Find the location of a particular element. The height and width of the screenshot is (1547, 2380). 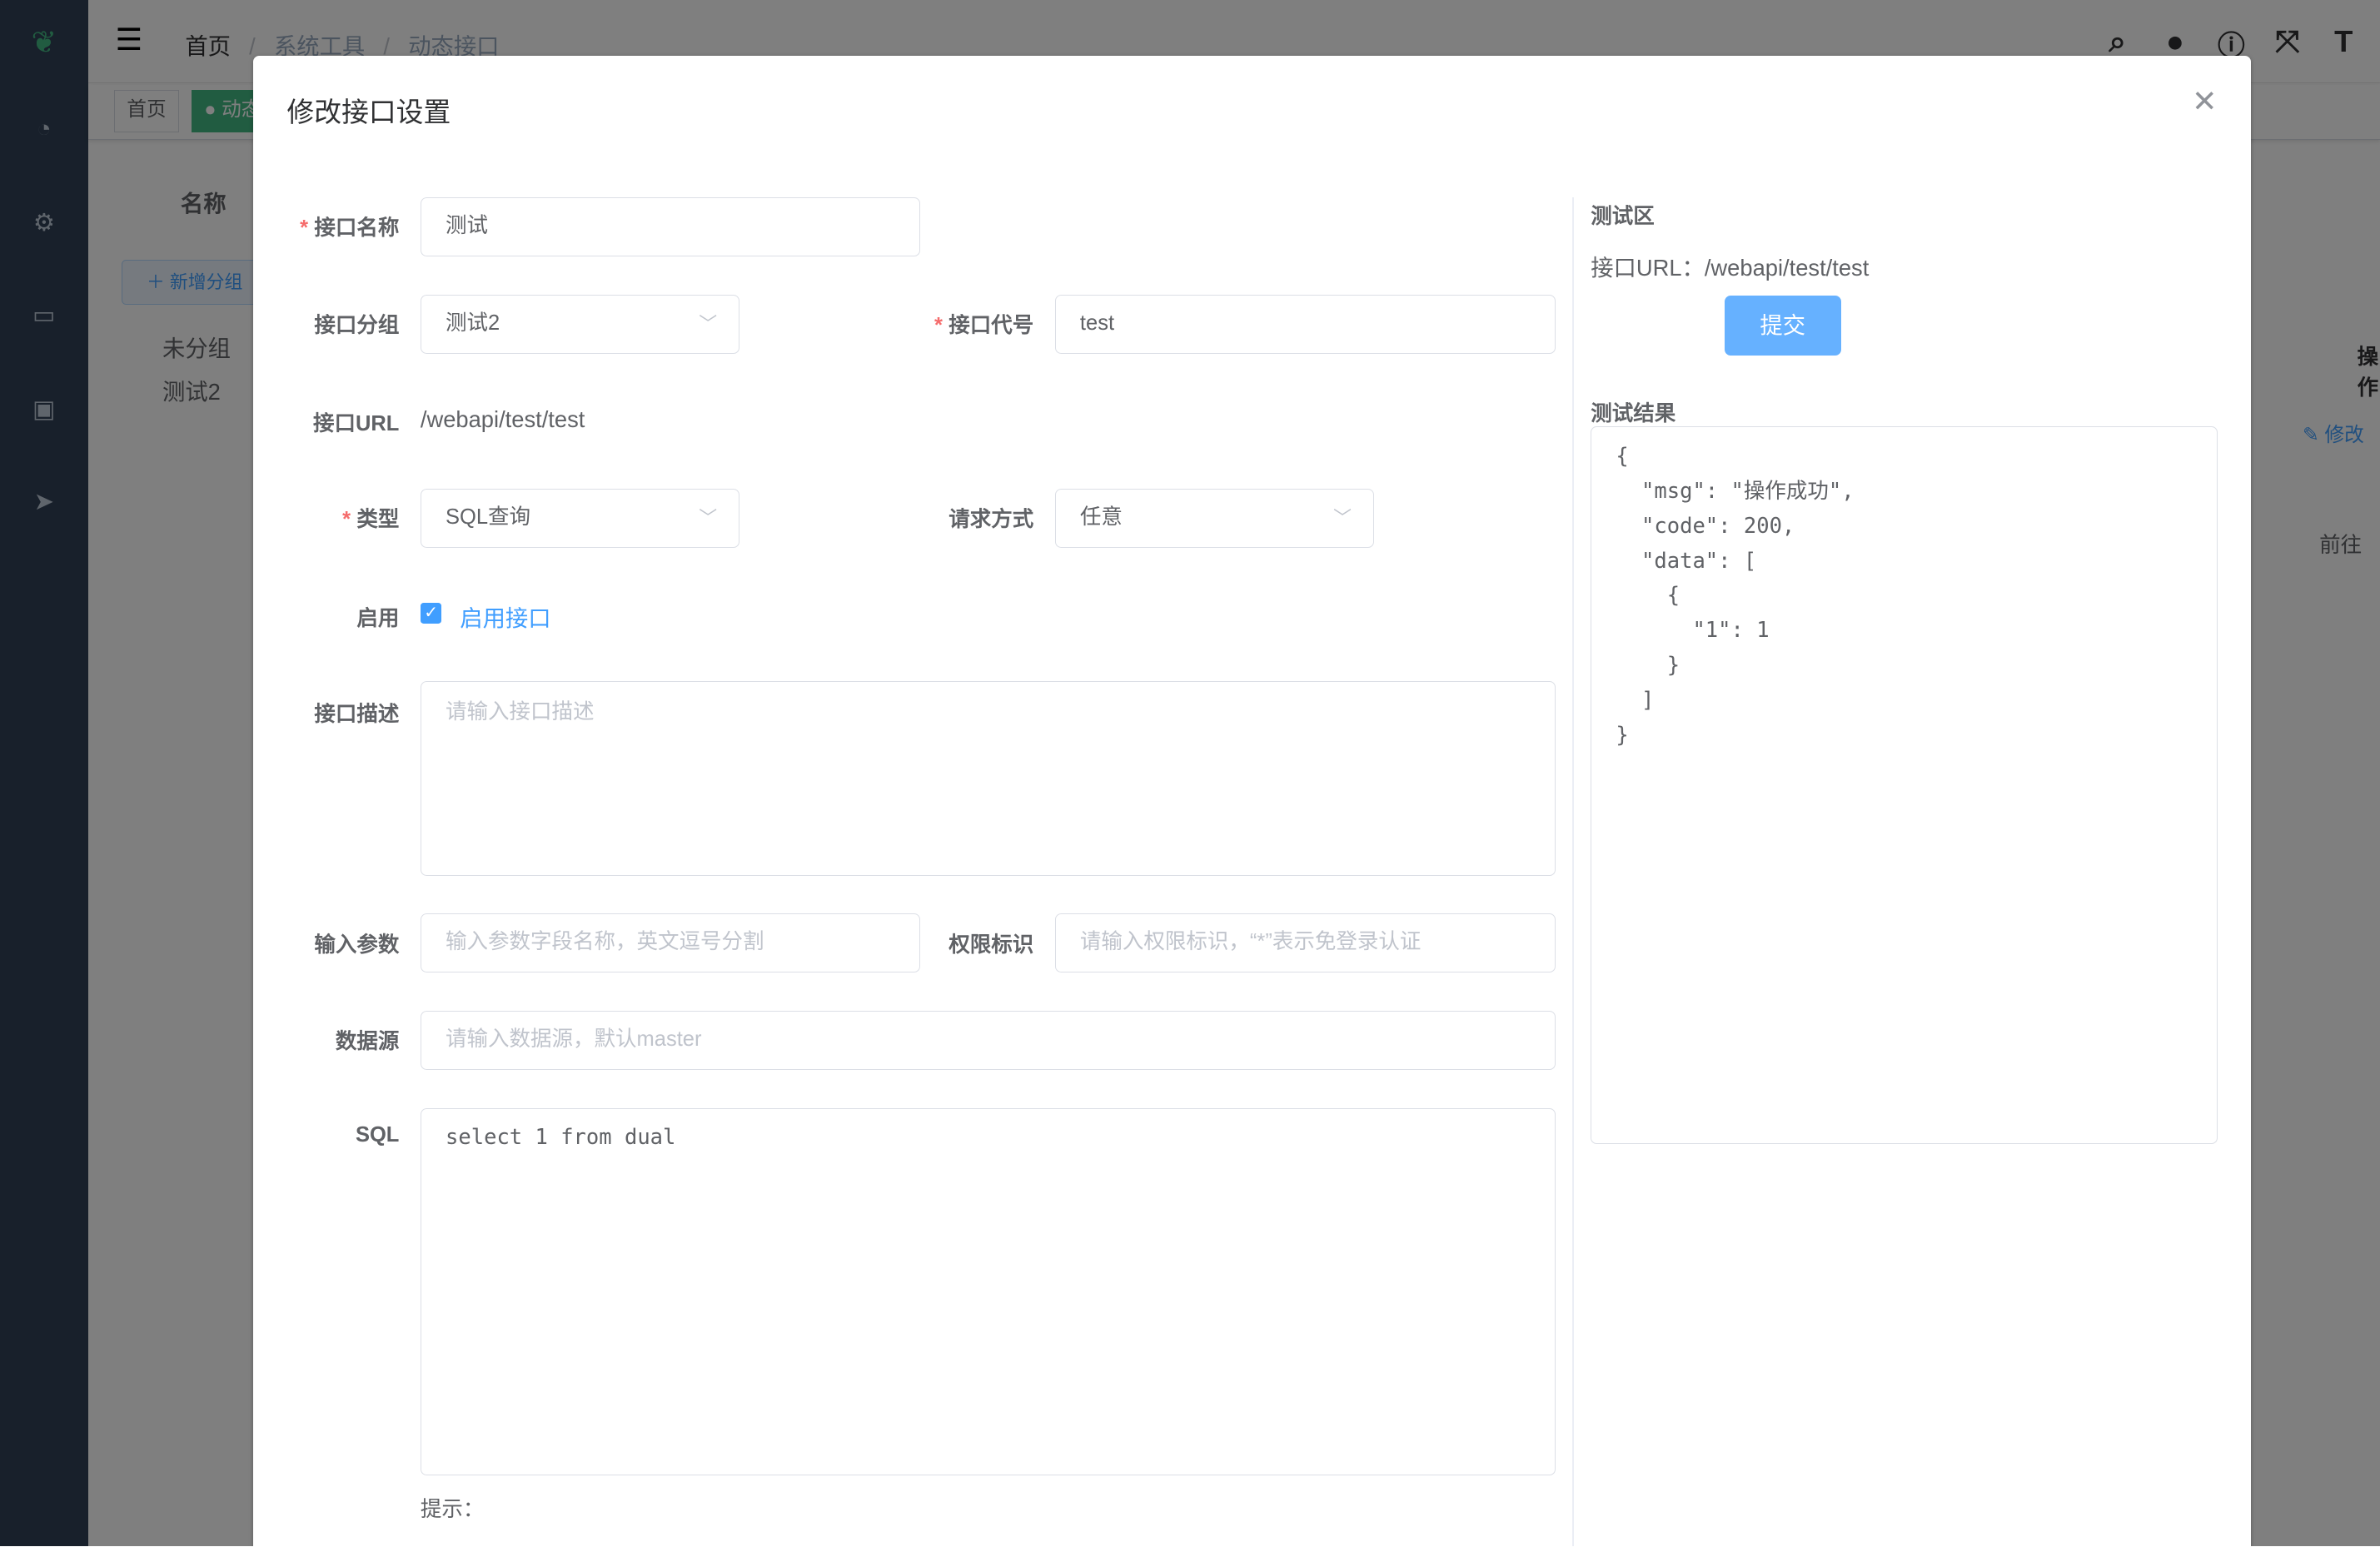

name-label: 接口名称 is located at coordinates (308, 226).